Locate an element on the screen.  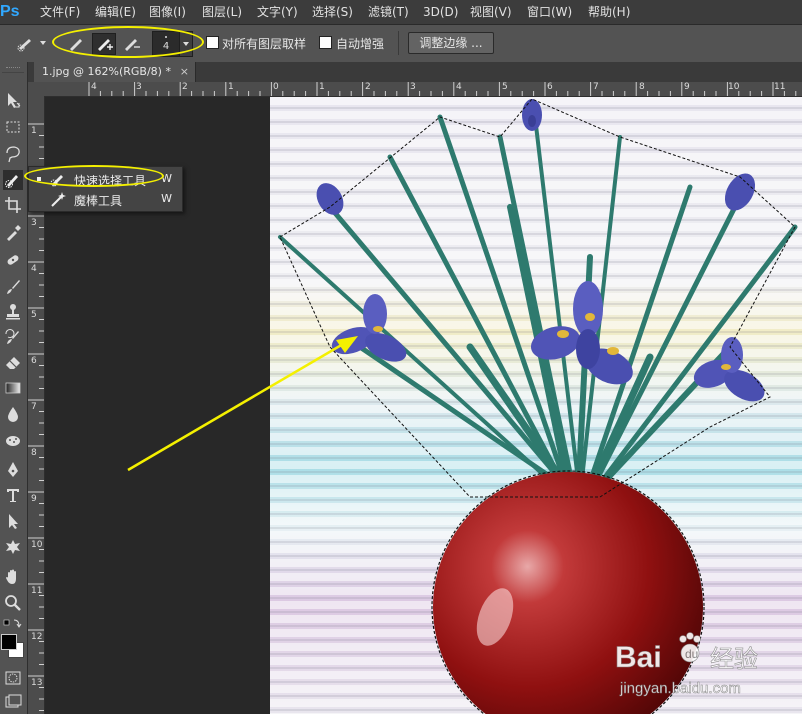
blur-tool is located at coordinates (13, 414).